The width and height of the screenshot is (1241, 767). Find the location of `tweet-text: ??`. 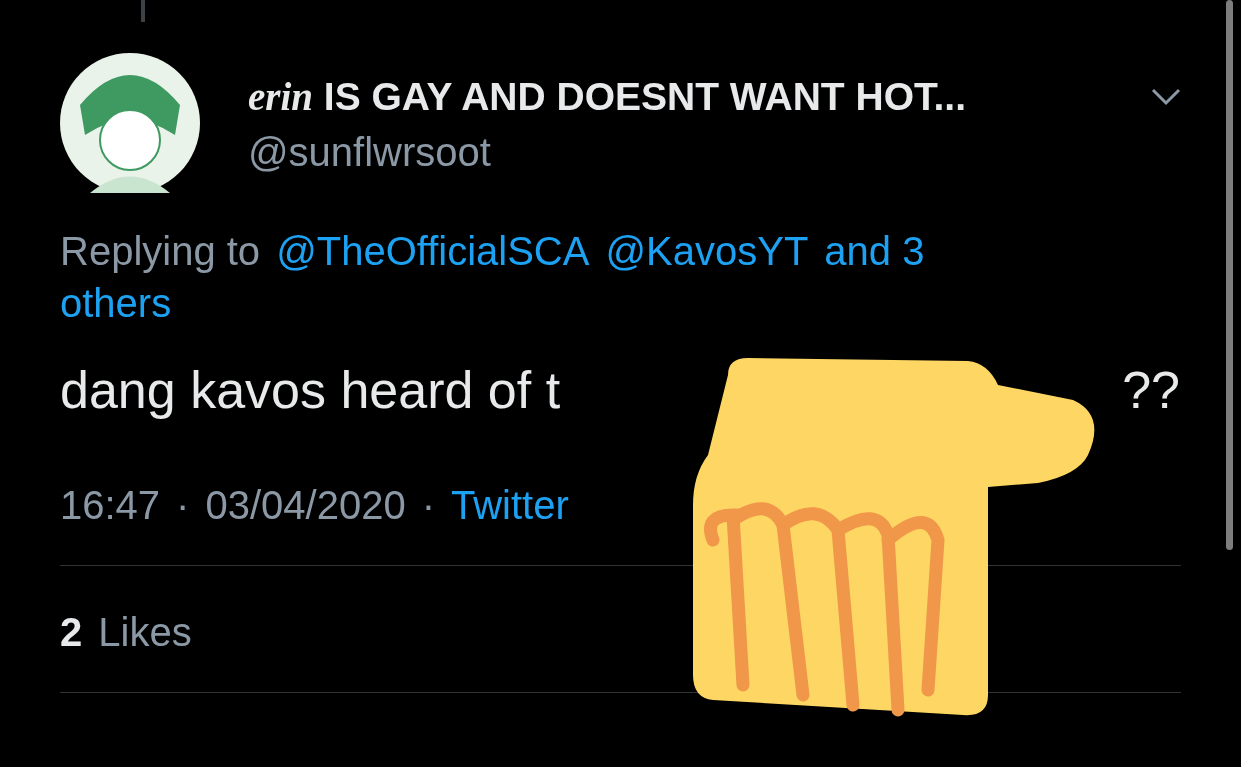

tweet-text: ?? is located at coordinates (1151, 390).